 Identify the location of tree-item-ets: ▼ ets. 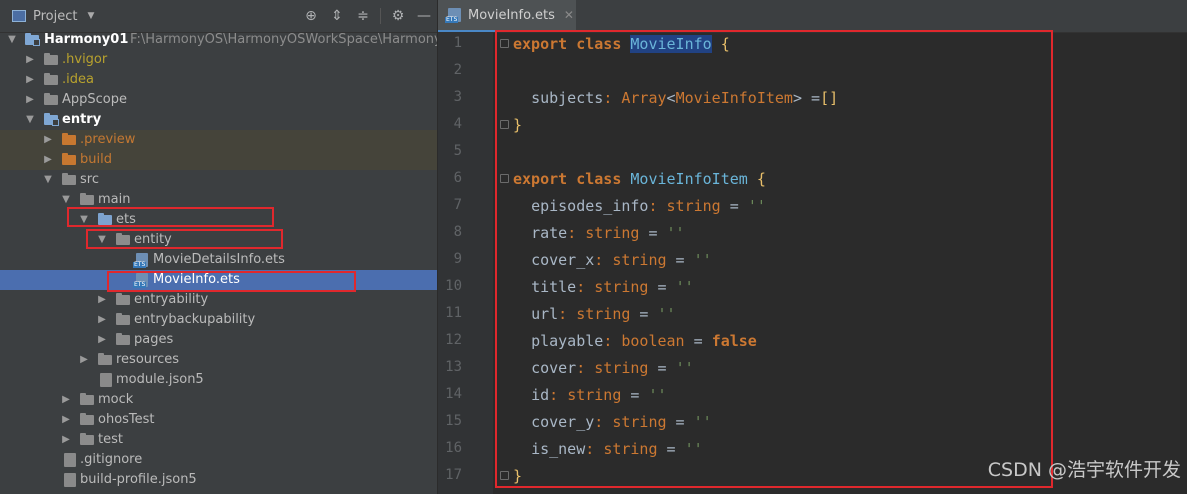
(218, 220).